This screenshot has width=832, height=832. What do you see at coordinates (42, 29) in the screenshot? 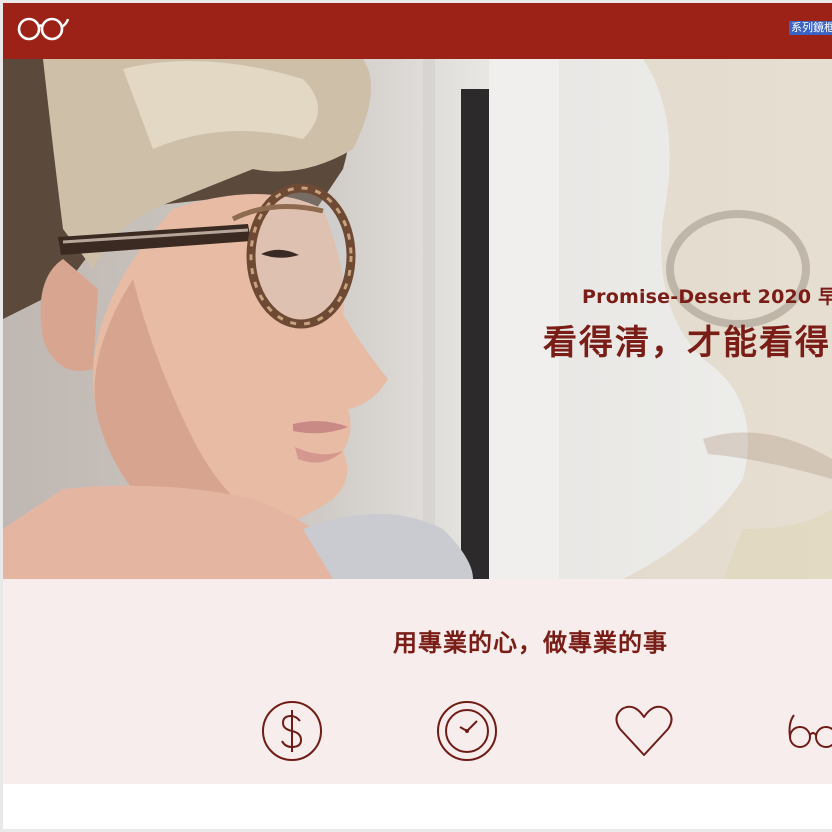
I see `eyeglasses-logo-icon` at bounding box center [42, 29].